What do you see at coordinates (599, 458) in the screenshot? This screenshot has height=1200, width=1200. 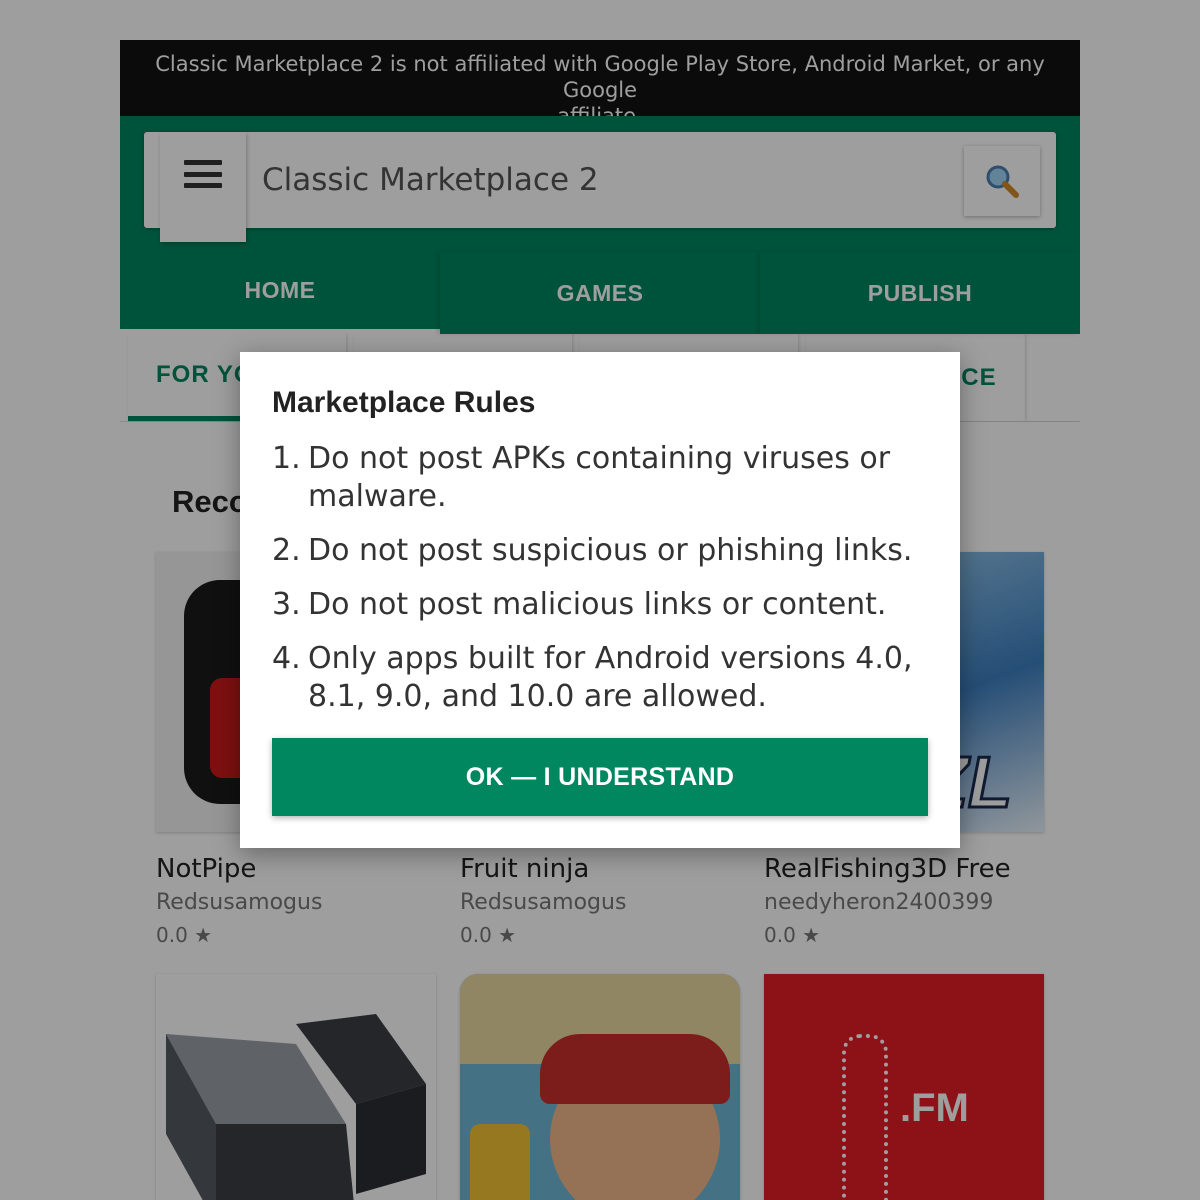 I see `rule-text: Do not post APKs containing viruses or` at bounding box center [599, 458].